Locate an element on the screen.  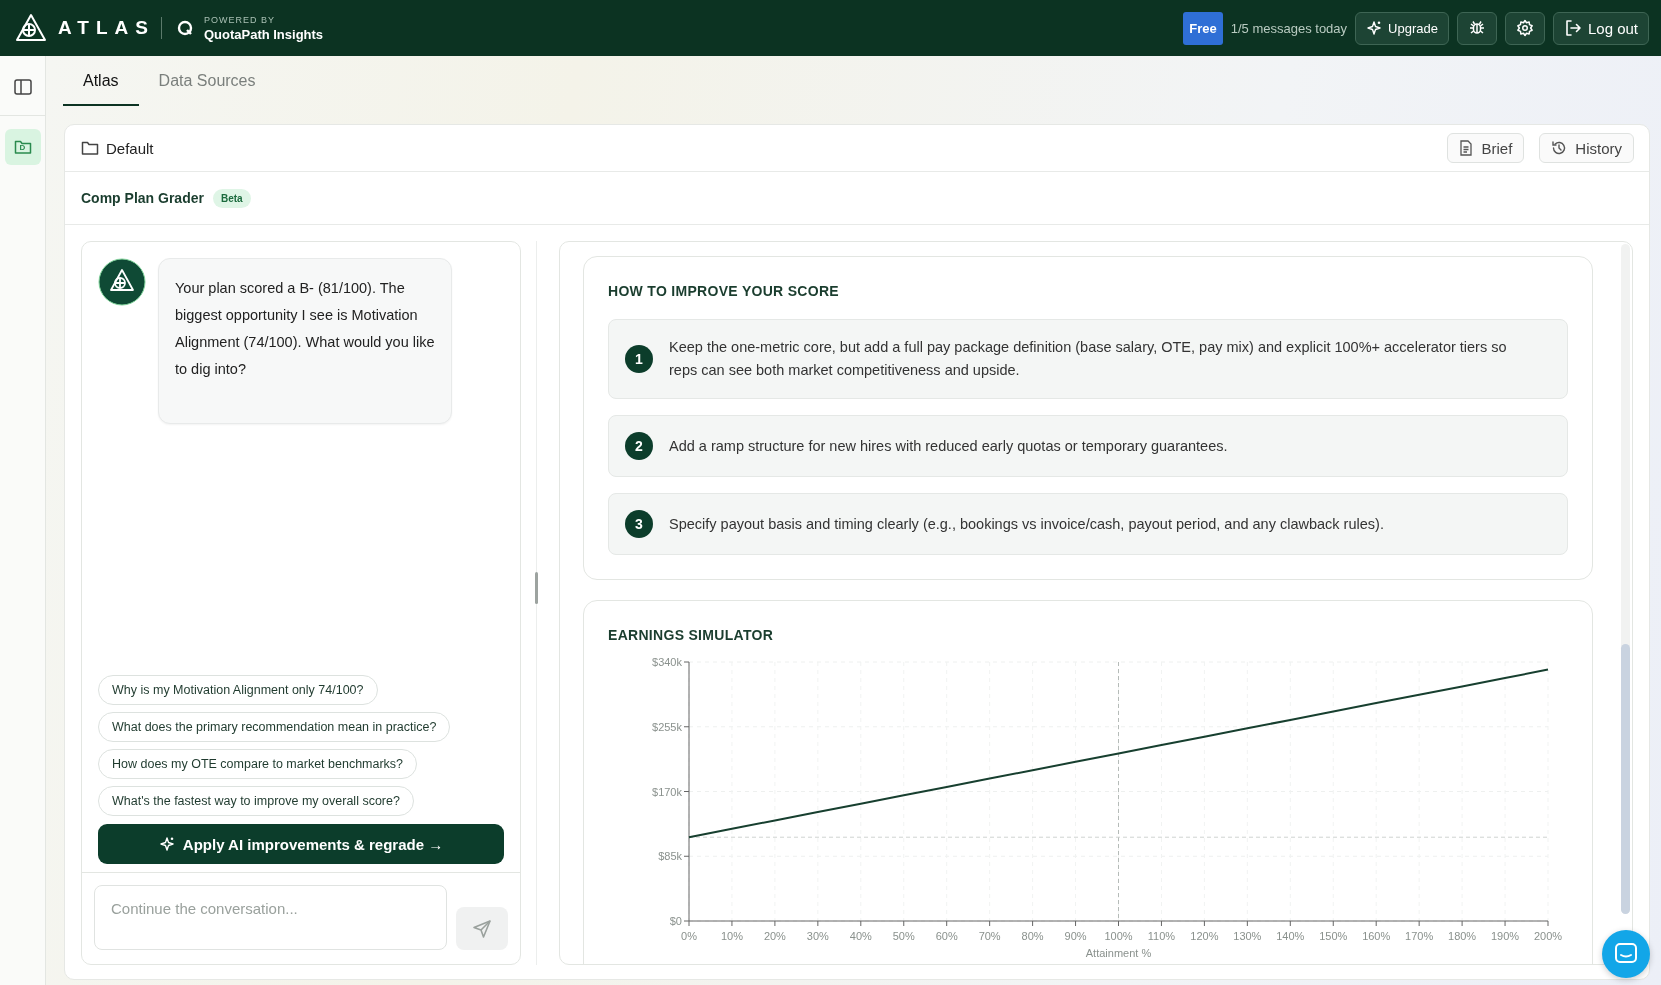
send-button is located at coordinates (482, 928).